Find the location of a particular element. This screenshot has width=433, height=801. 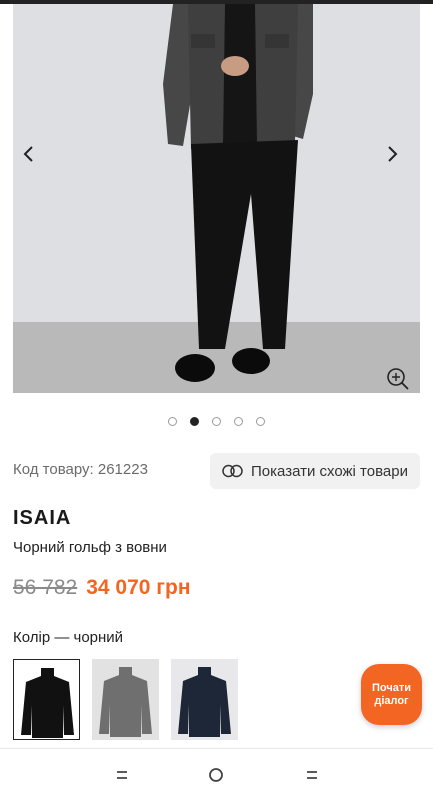

home-circle-icon is located at coordinates (216, 775).